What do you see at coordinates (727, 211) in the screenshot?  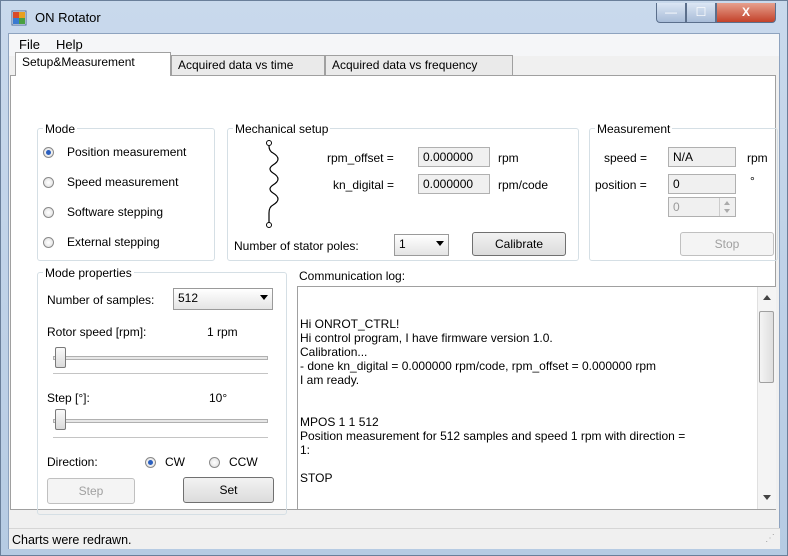 I see `spinner-down-icon` at bounding box center [727, 211].